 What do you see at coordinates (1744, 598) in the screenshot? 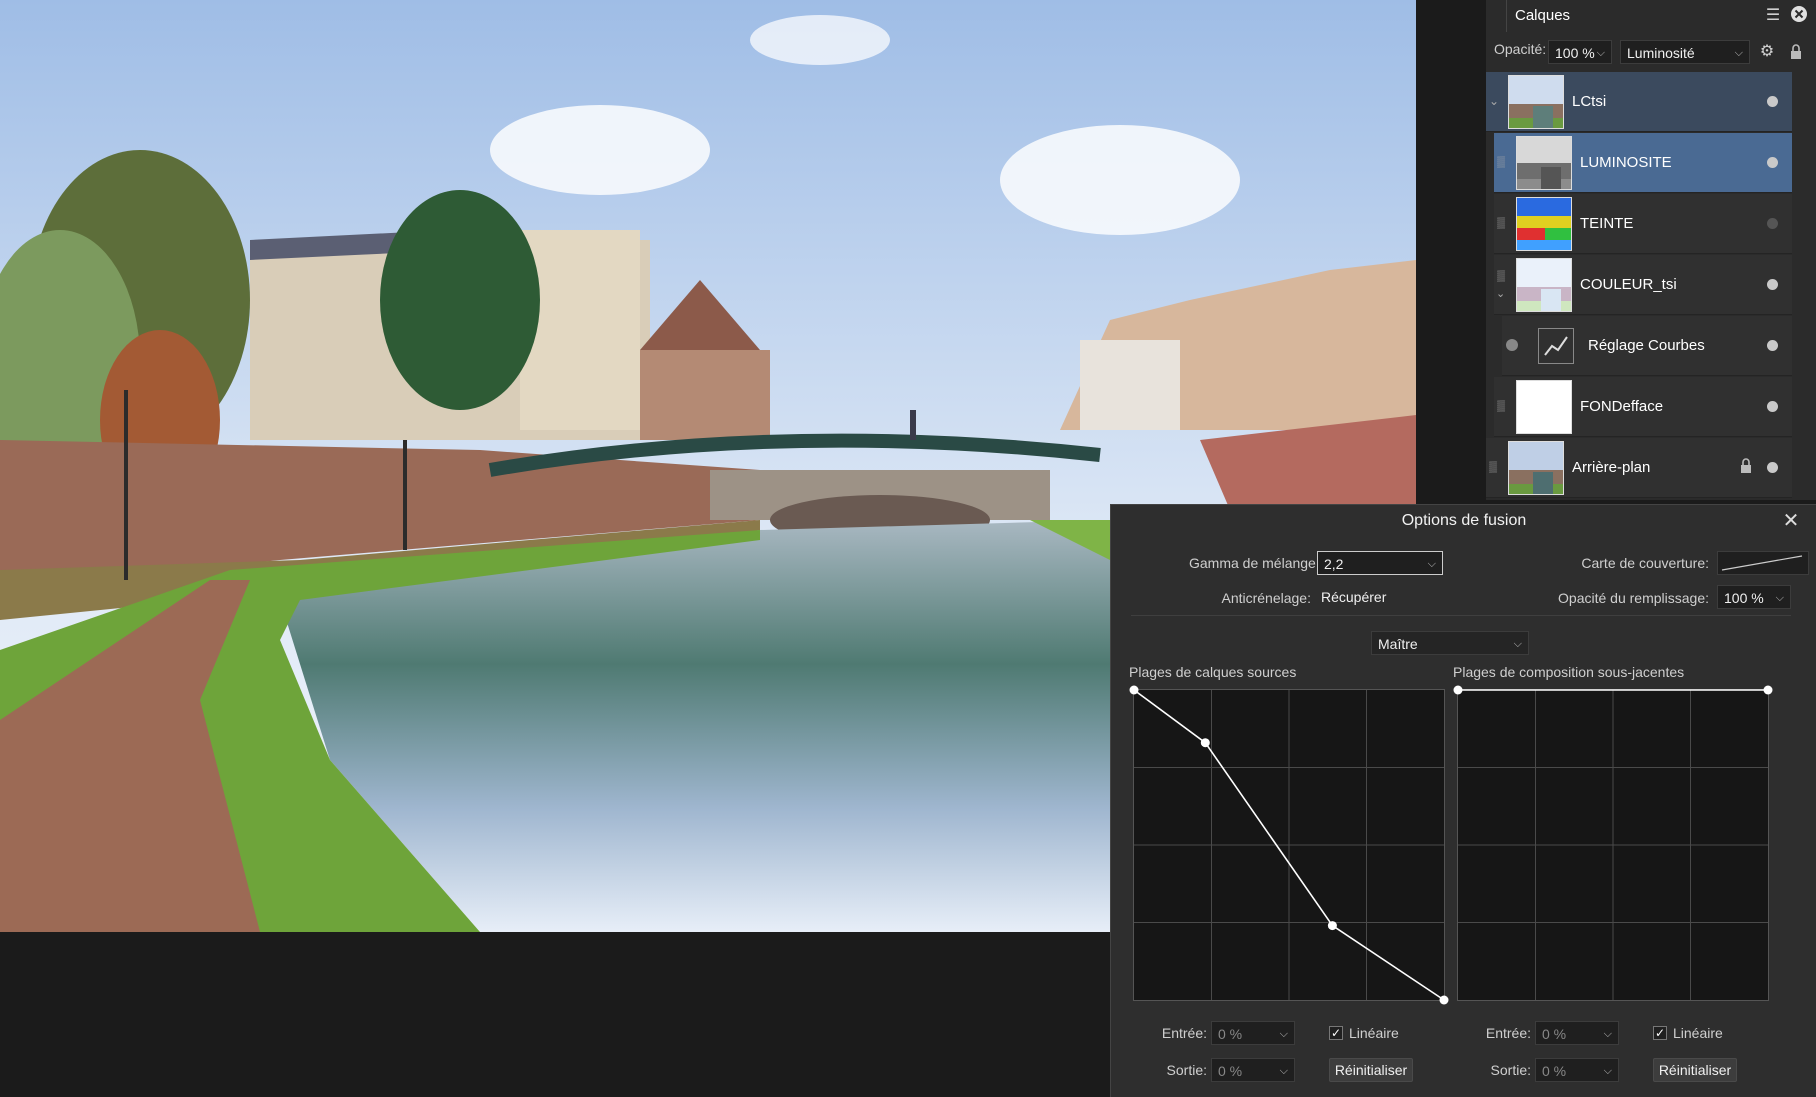
I see `fill-opacity-value: 100 %` at bounding box center [1744, 598].